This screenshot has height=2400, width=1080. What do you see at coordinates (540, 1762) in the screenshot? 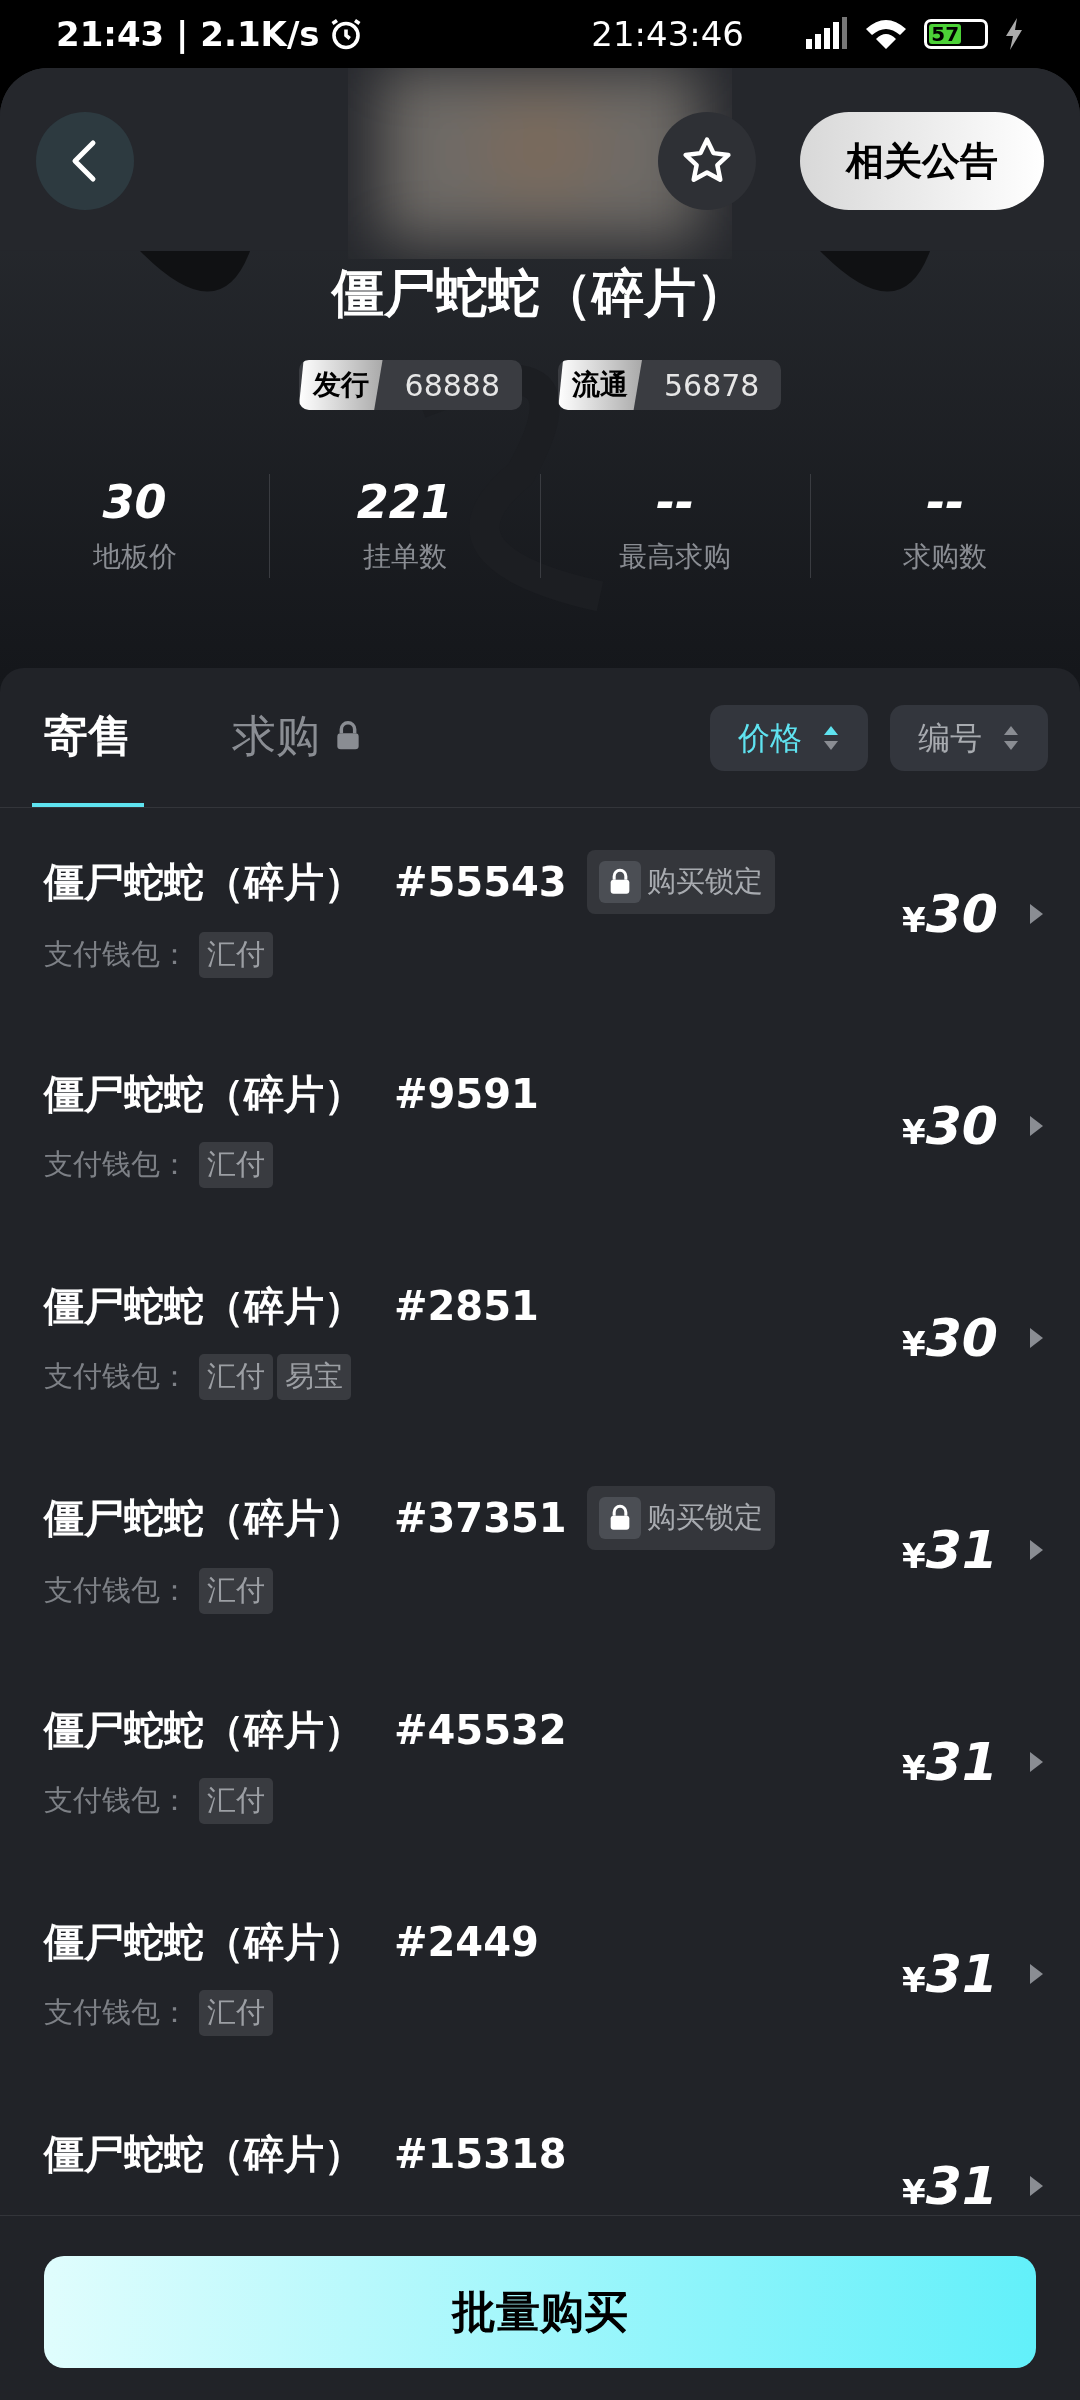
I see `listing-row: 僵尸蛇蛇（碎片） #45532 支付钱包： 汇付 ¥31` at bounding box center [540, 1762].